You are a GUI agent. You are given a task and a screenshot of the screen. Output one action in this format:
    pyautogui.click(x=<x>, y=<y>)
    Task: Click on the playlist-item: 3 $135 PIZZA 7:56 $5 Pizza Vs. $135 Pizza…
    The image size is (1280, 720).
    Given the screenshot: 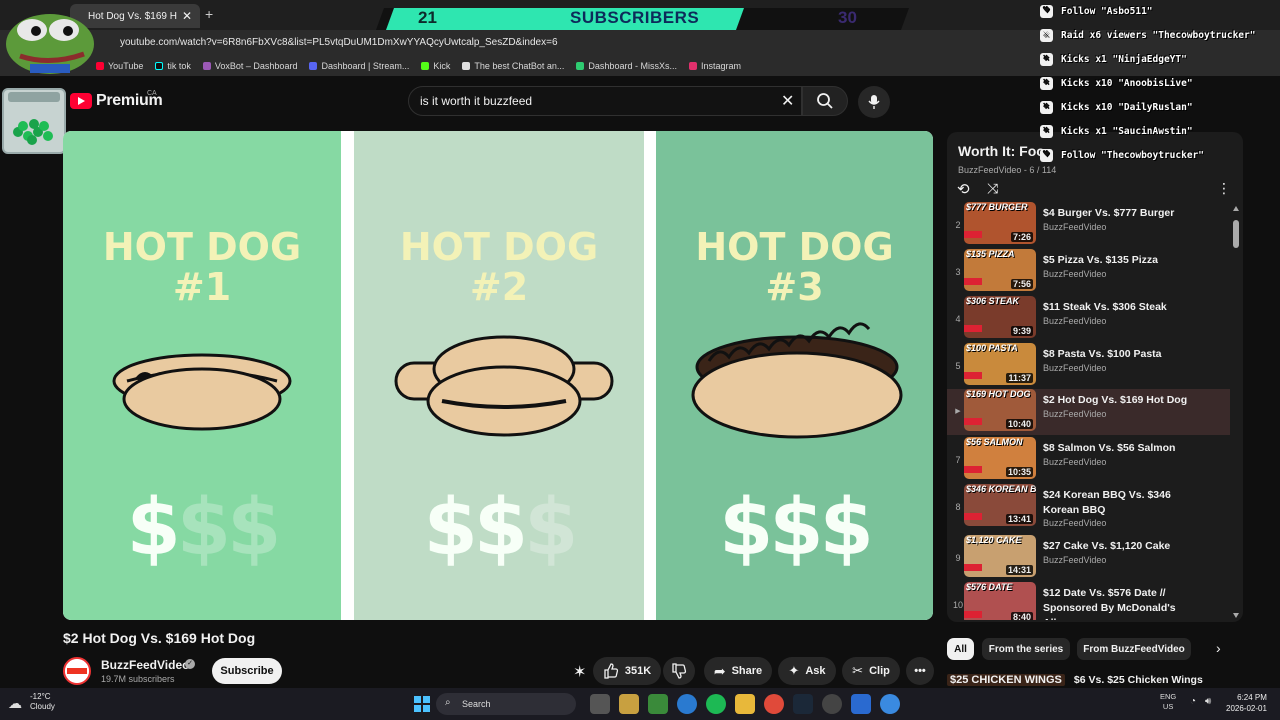 What is the action you would take?
    pyautogui.click(x=1088, y=272)
    